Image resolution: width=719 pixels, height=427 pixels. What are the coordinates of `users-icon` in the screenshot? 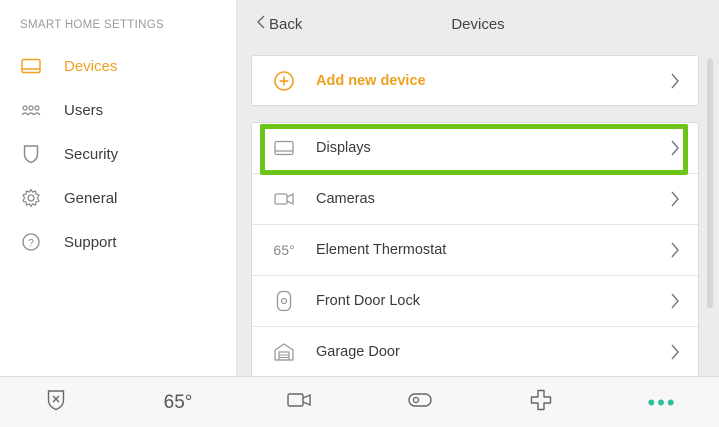 It's located at (31, 110).